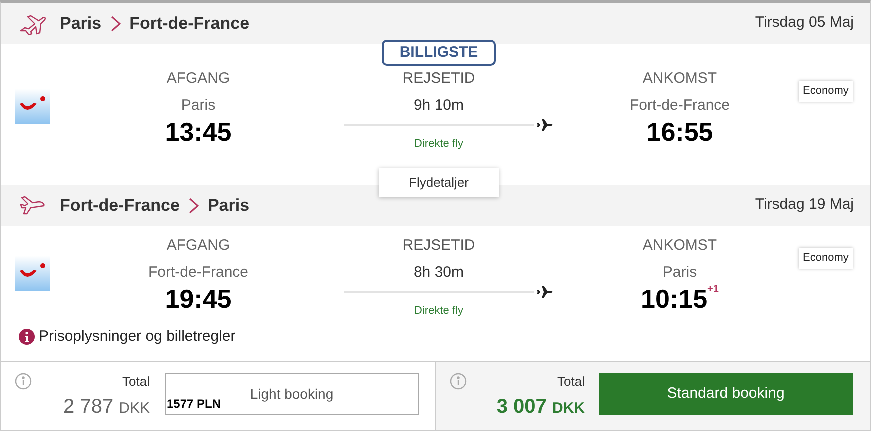 The image size is (874, 431). I want to click on origin-city: Fort-de-France, so click(120, 205).